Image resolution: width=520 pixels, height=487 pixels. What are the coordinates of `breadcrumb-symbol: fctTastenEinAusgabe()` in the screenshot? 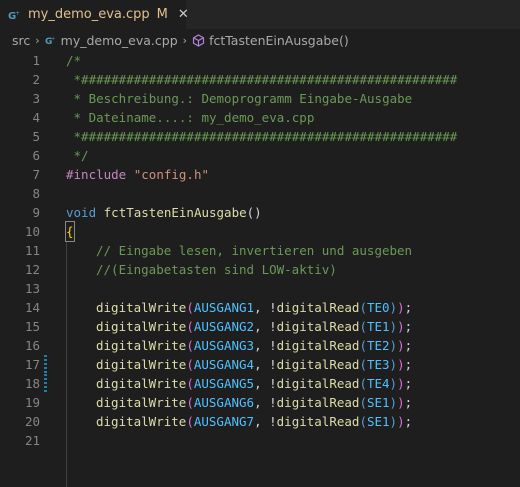 It's located at (279, 40).